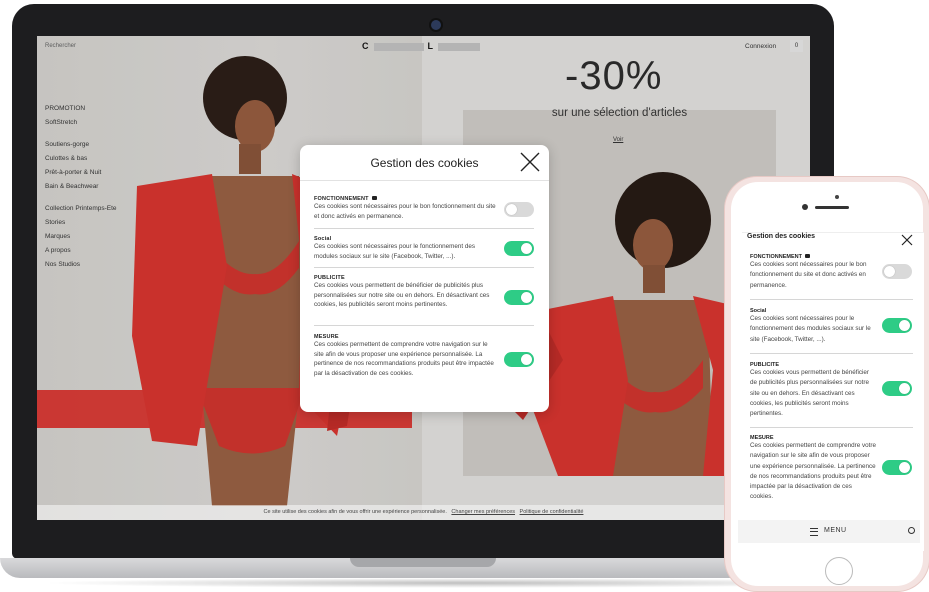  What do you see at coordinates (911, 530) in the screenshot?
I see `search-icon` at bounding box center [911, 530].